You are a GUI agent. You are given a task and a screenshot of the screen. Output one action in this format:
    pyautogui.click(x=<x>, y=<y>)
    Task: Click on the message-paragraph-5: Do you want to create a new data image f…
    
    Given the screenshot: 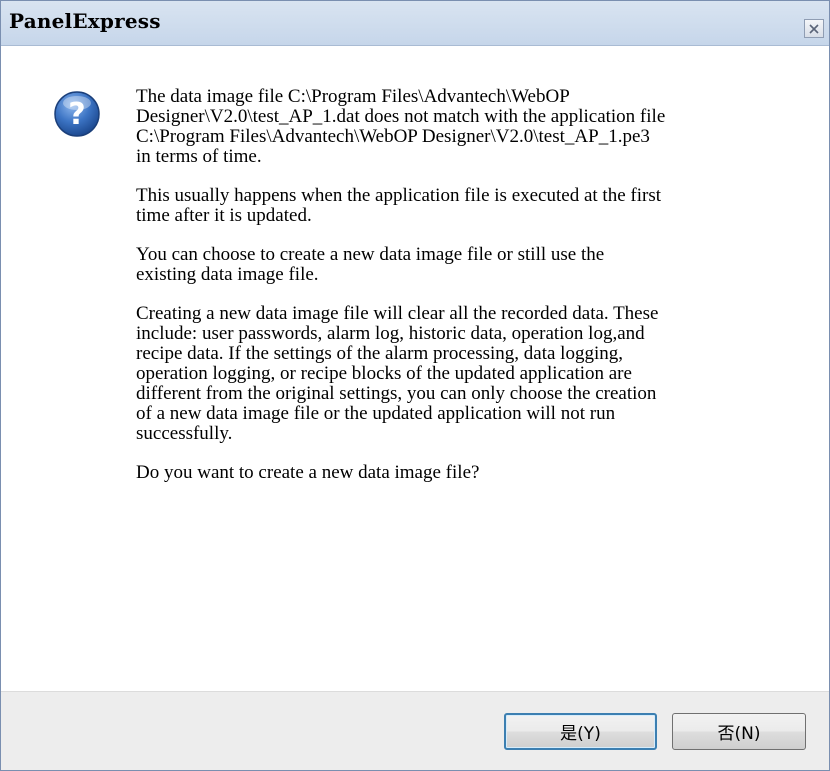 What is the action you would take?
    pyautogui.click(x=308, y=472)
    